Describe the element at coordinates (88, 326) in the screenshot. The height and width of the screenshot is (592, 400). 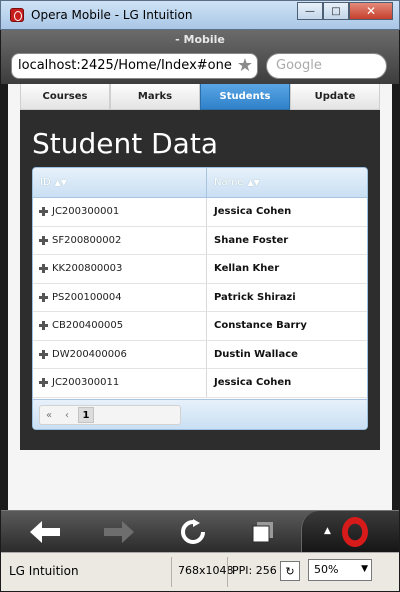
I see `student-id: CB200400005` at that location.